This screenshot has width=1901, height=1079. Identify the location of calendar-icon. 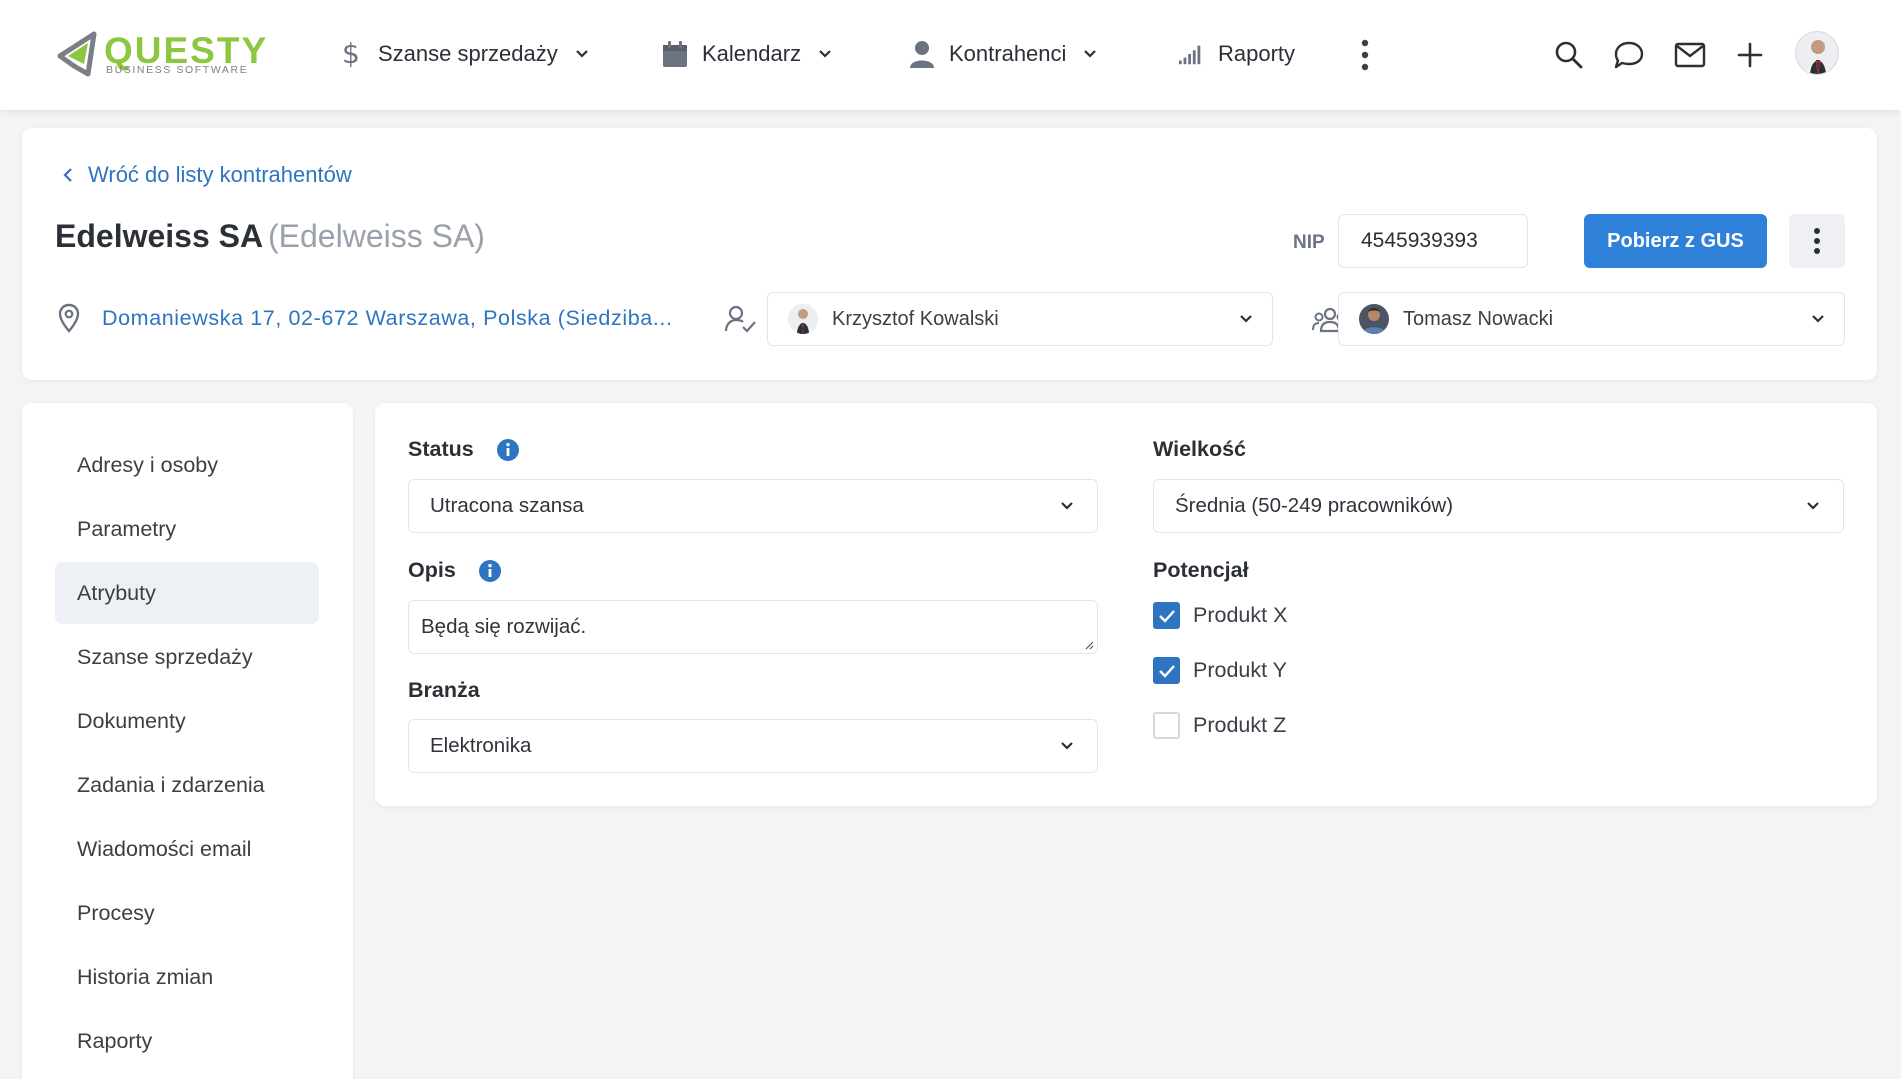
(675, 54).